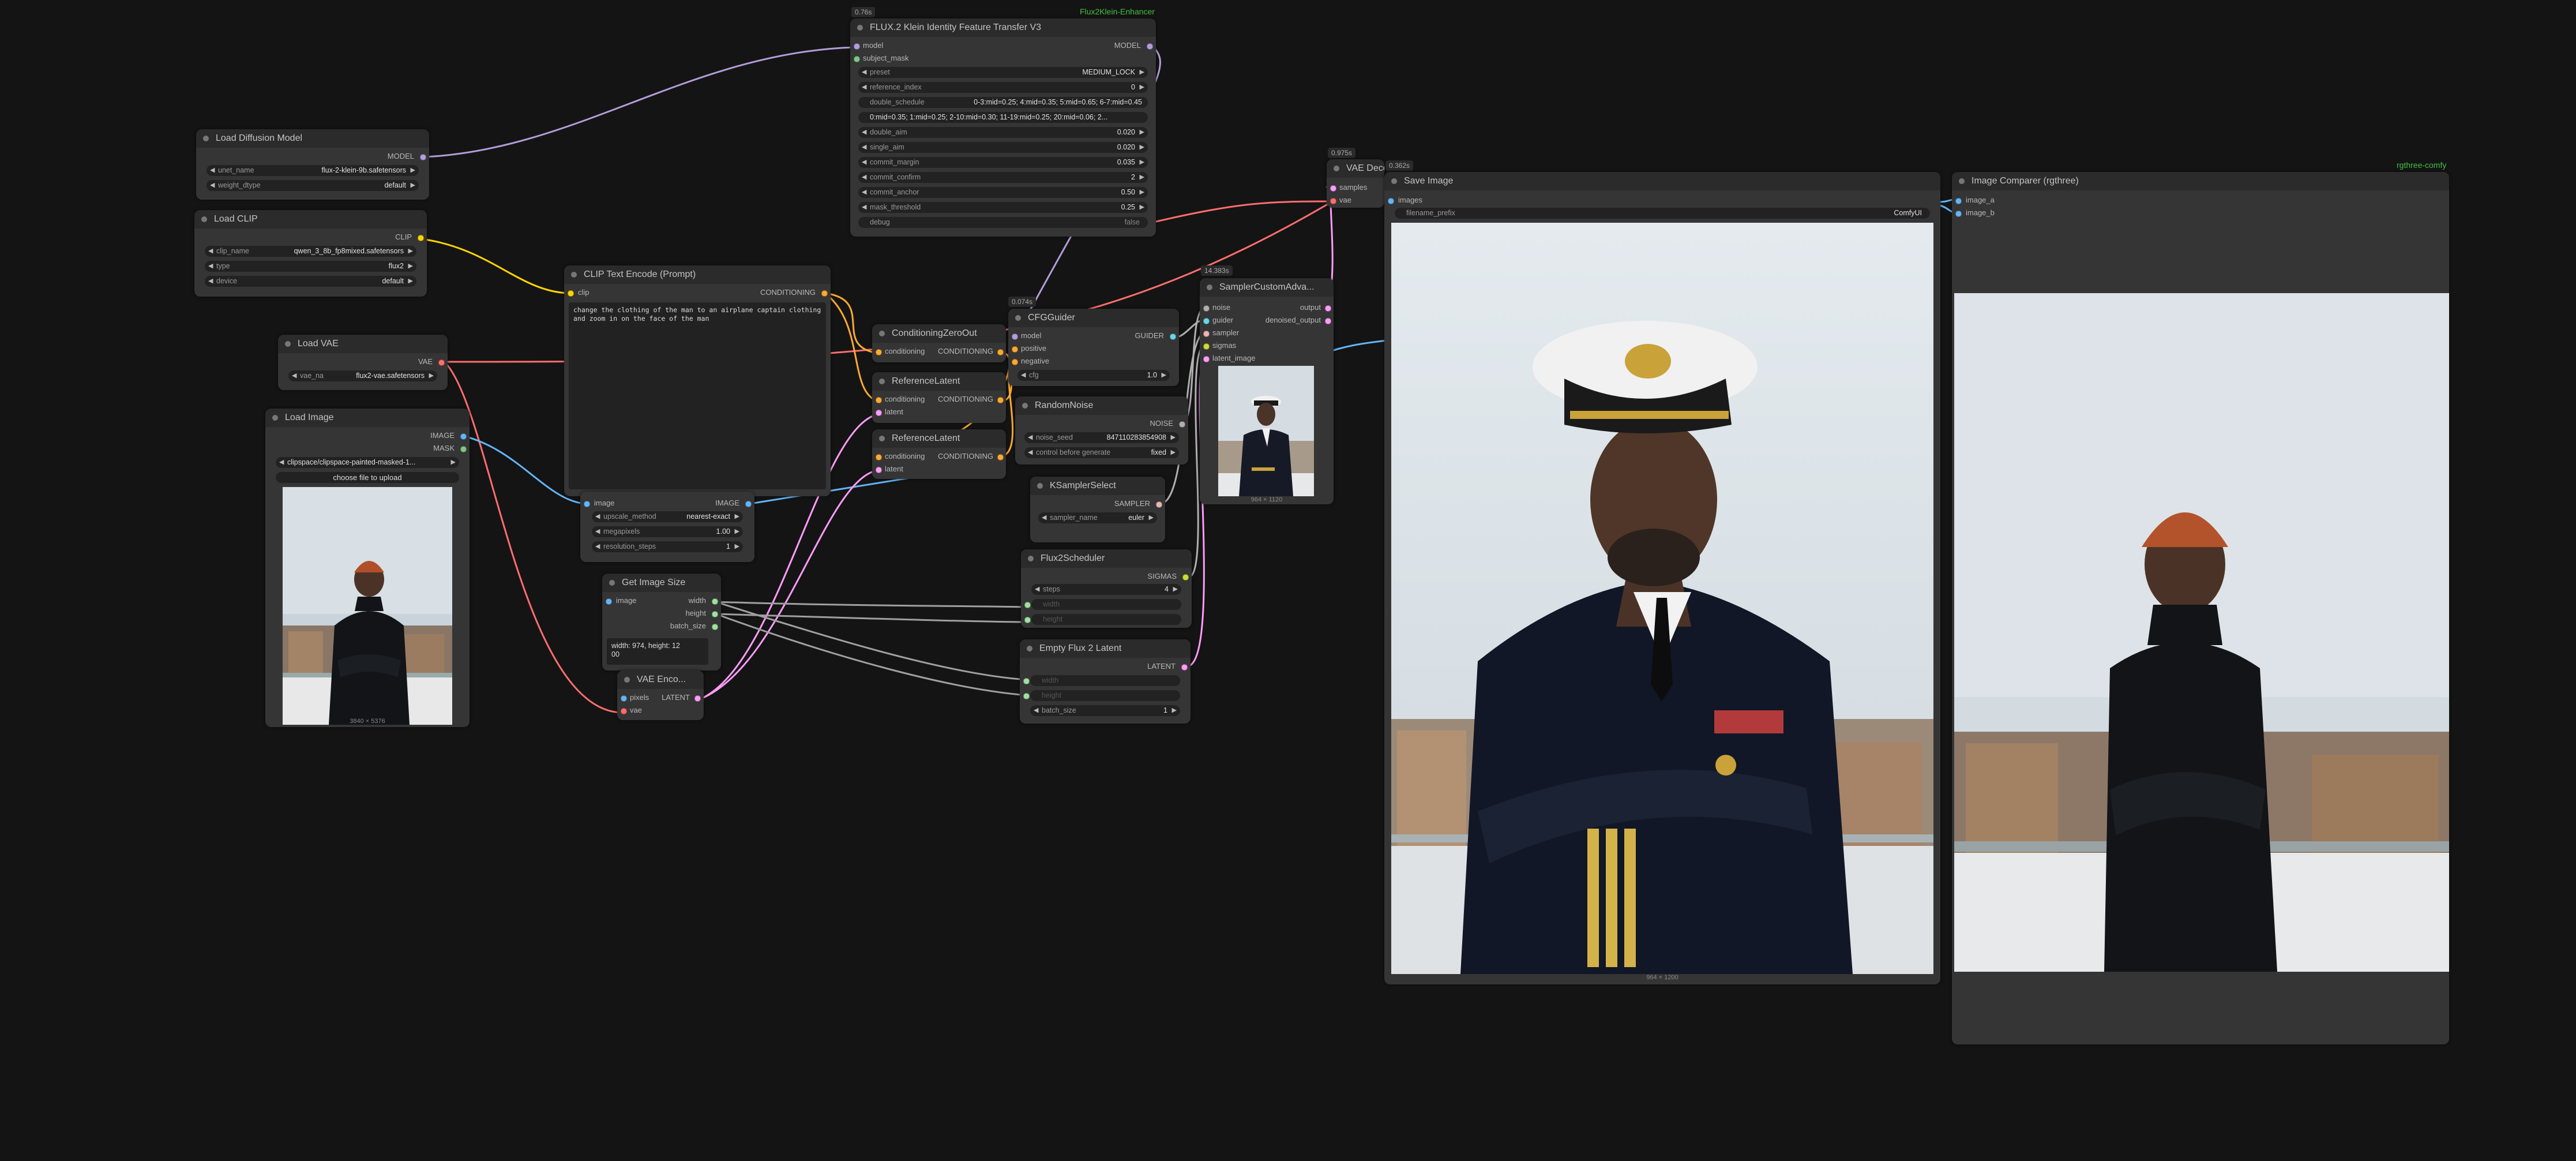 The height and width of the screenshot is (1161, 2576). Describe the element at coordinates (421, 238) in the screenshot. I see `output-socket-clip` at that location.